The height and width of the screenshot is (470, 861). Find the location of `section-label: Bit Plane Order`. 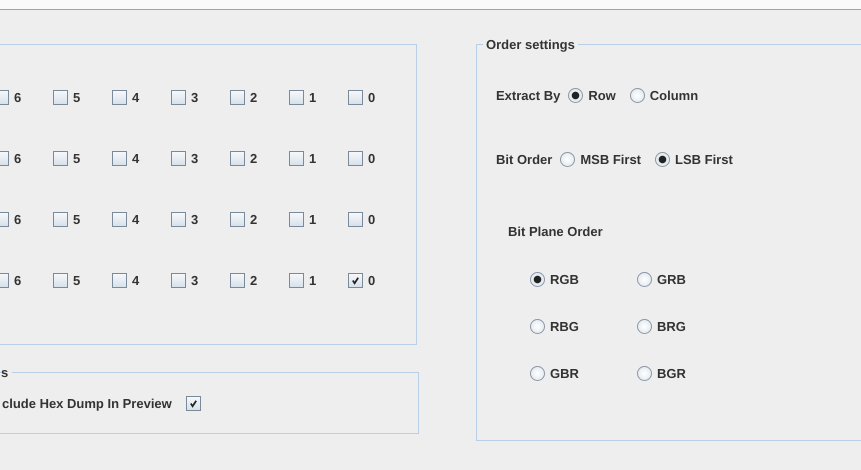

section-label: Bit Plane Order is located at coordinates (555, 231).